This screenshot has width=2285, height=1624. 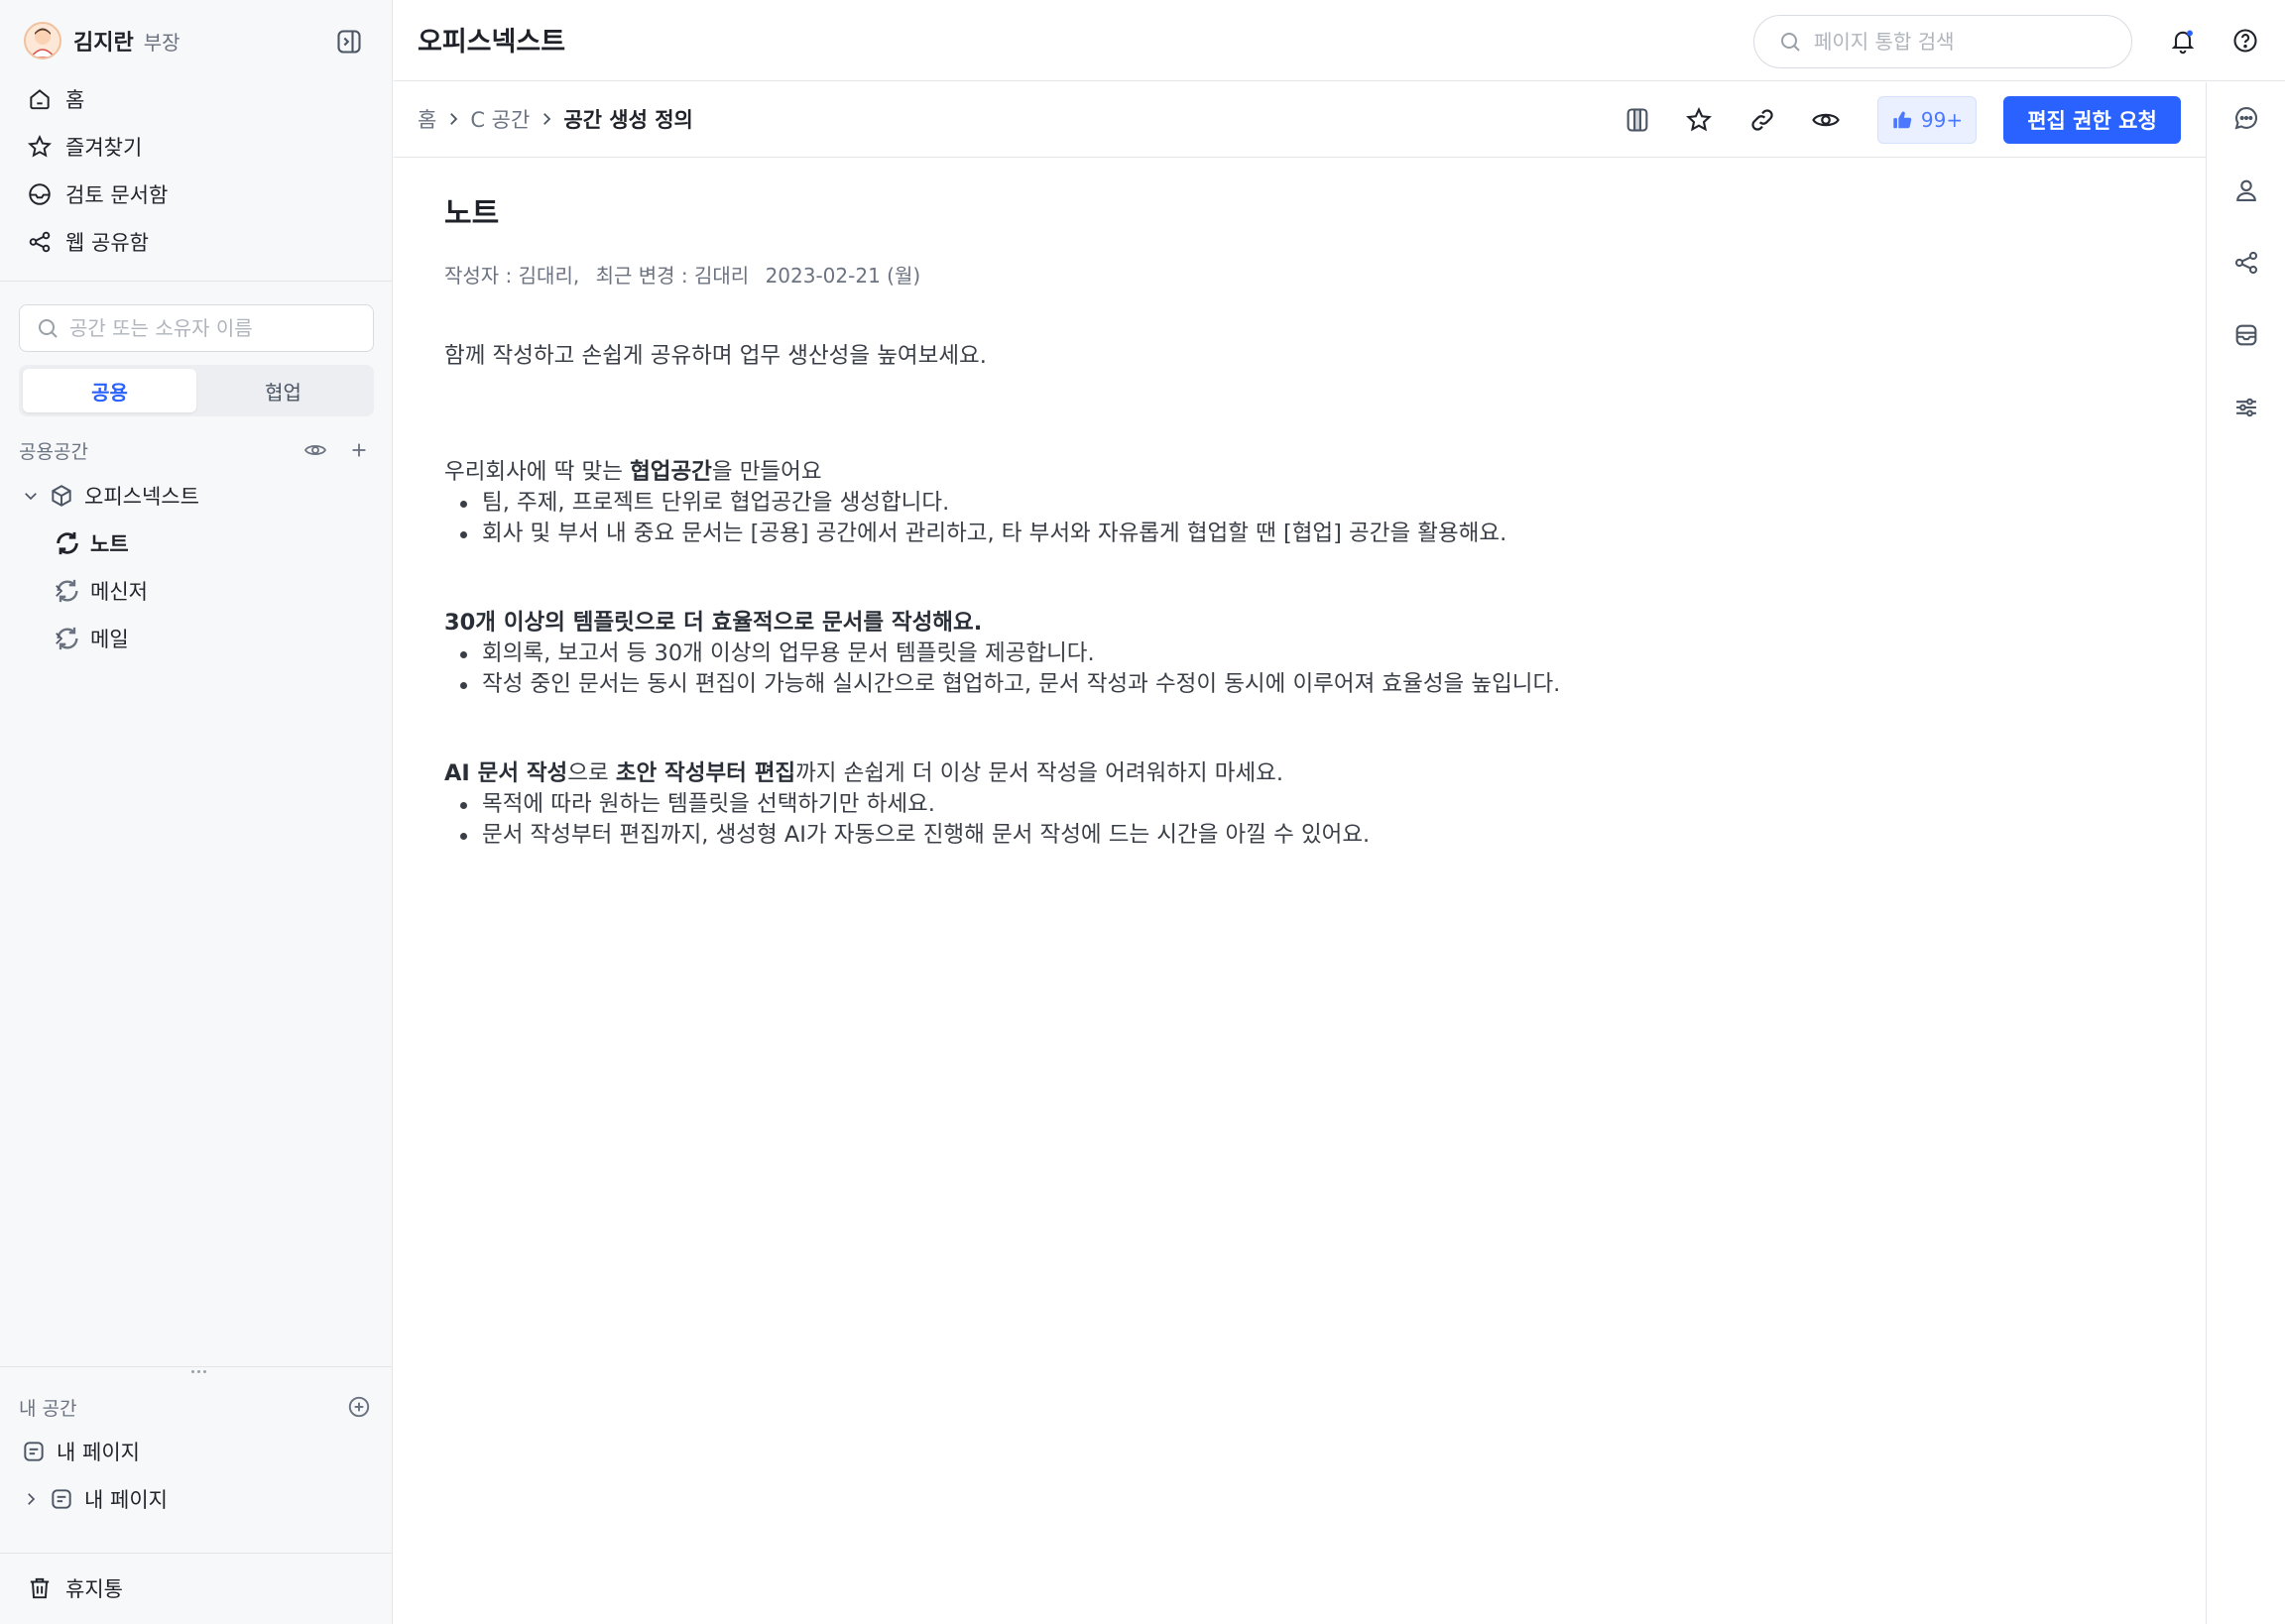 What do you see at coordinates (628, 120) in the screenshot?
I see `breadcrumb-current: 공간 생성 정의` at bounding box center [628, 120].